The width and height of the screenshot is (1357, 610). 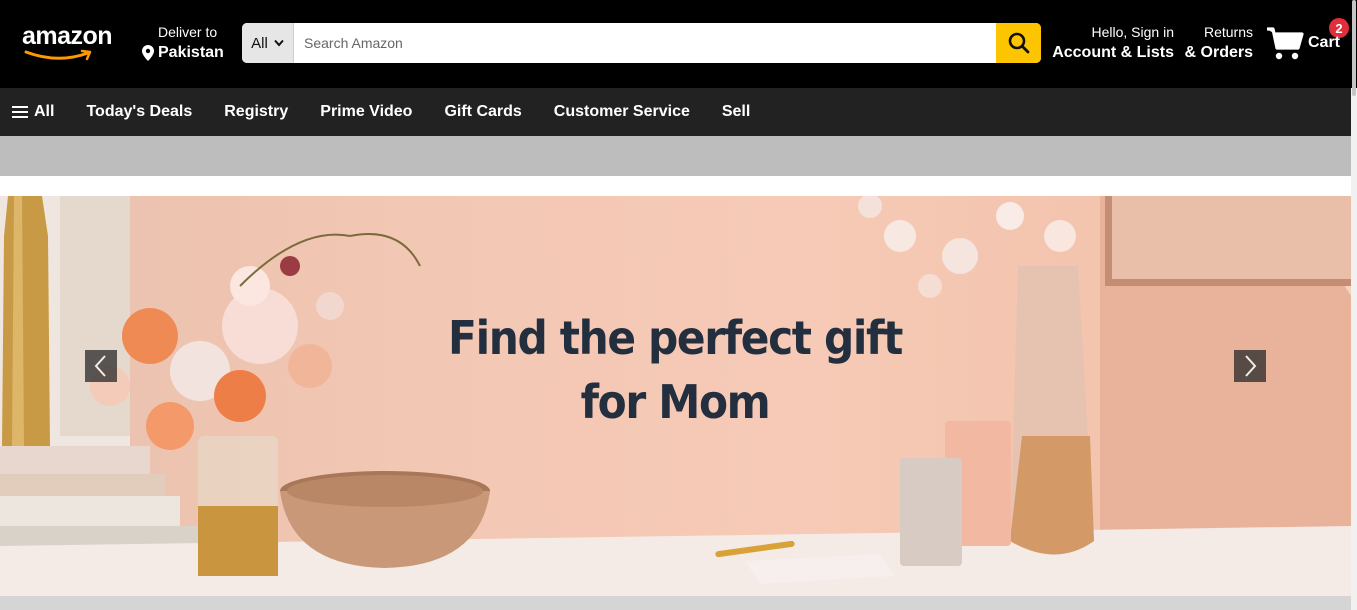 I want to click on chevron-left-icon, so click(x=100, y=366).